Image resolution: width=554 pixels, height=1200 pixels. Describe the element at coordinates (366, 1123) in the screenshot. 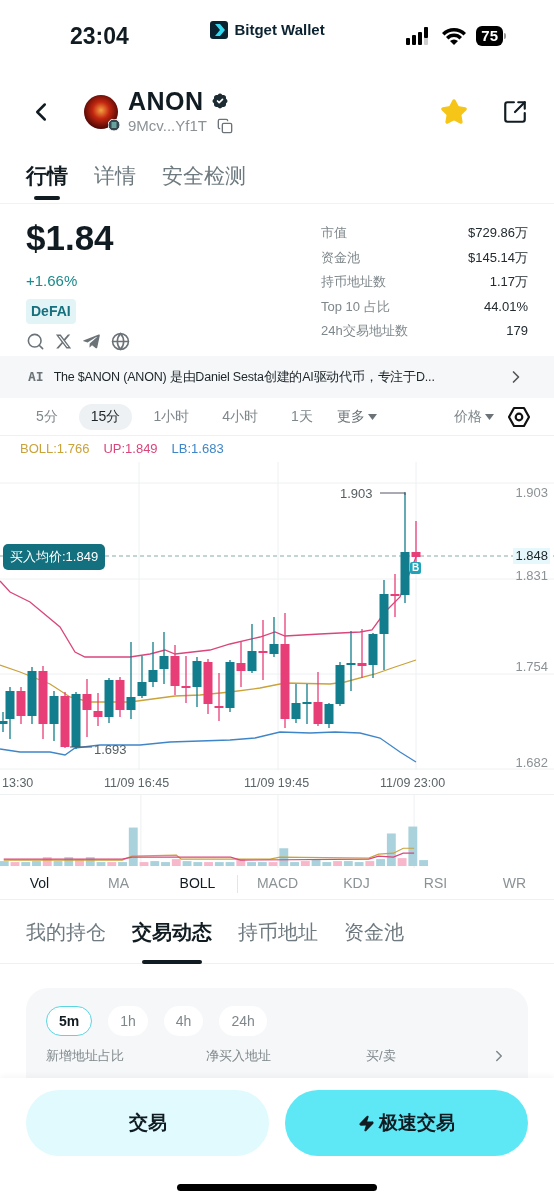

I see `lightning-icon` at that location.